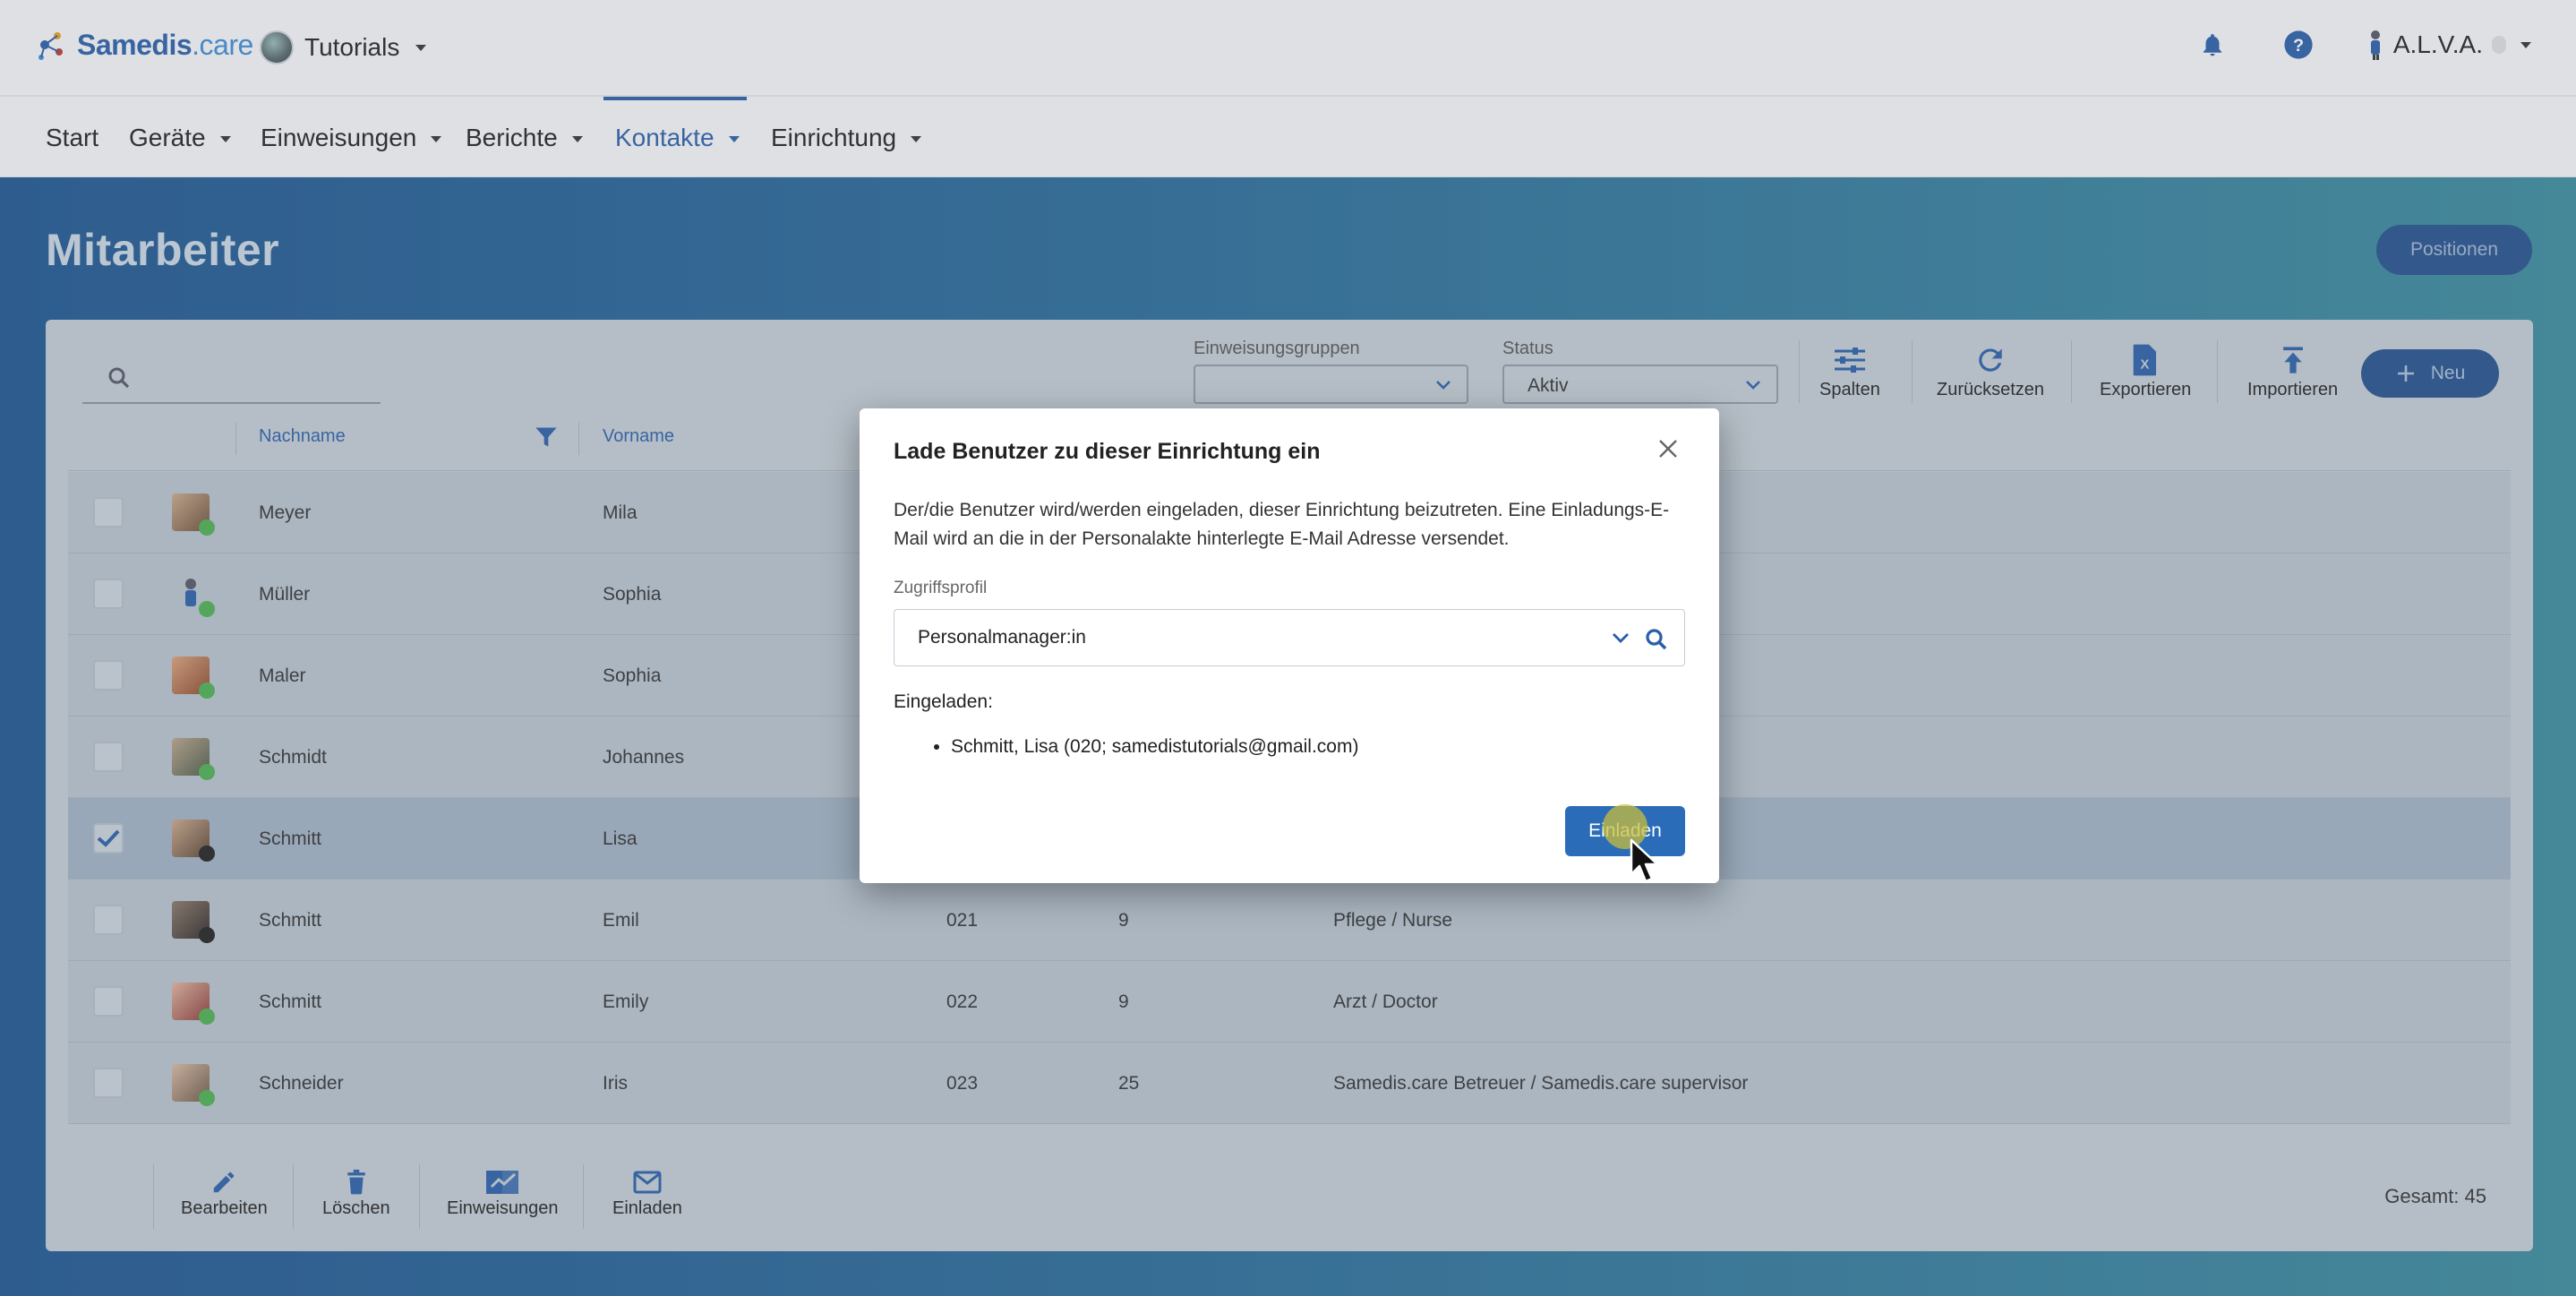 The height and width of the screenshot is (1296, 2576). I want to click on user-menu: A.L.V.A., so click(2448, 45).